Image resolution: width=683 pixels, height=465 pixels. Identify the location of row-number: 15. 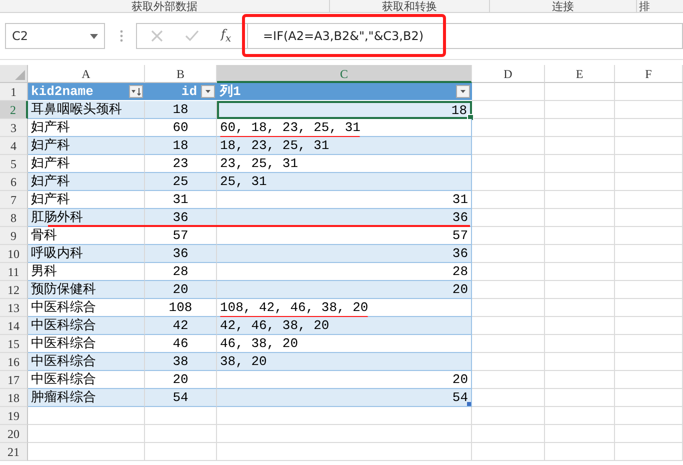
(14, 344).